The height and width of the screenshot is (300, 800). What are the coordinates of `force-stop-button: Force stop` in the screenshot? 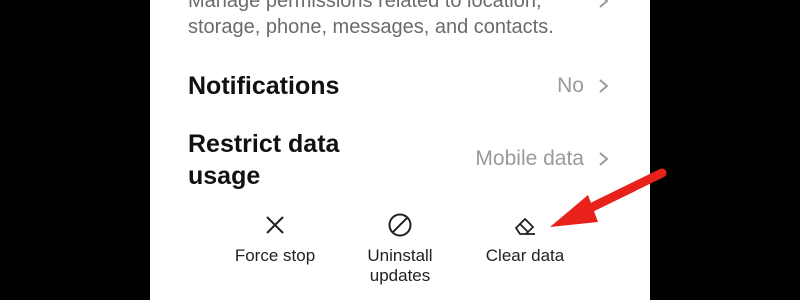 It's located at (275, 238).